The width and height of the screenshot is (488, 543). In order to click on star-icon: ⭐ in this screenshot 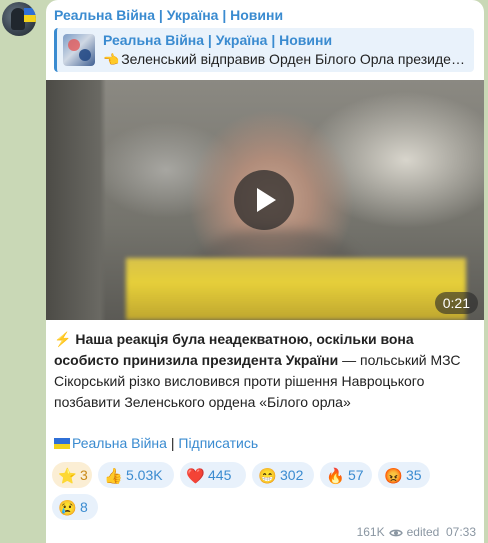, I will do `click(67, 476)`.